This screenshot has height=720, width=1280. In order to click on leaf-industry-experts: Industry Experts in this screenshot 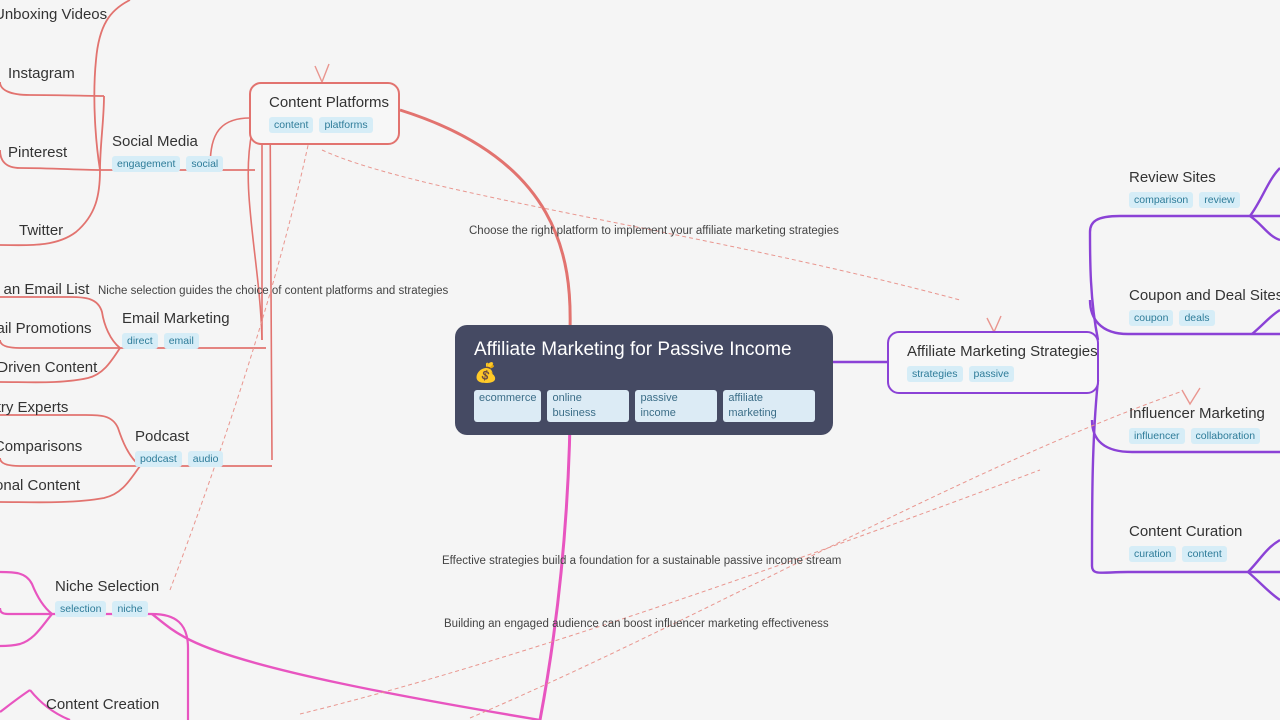, I will do `click(34, 408)`.